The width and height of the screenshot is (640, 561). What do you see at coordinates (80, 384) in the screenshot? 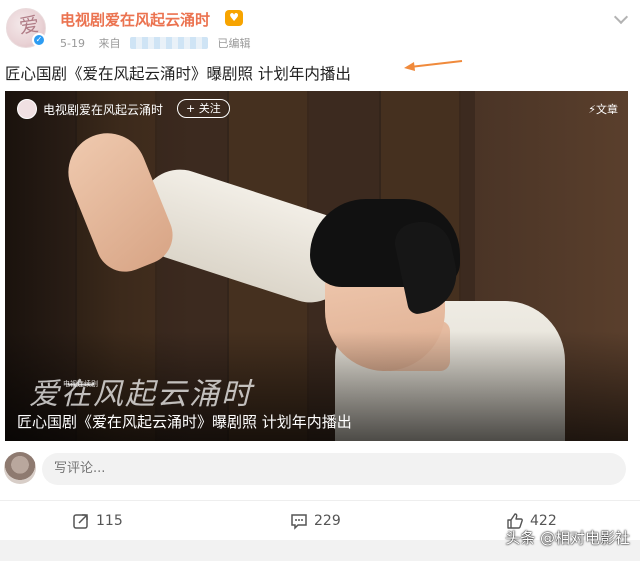
I see `calligraphy-subtitle: 电视连续剧` at bounding box center [80, 384].